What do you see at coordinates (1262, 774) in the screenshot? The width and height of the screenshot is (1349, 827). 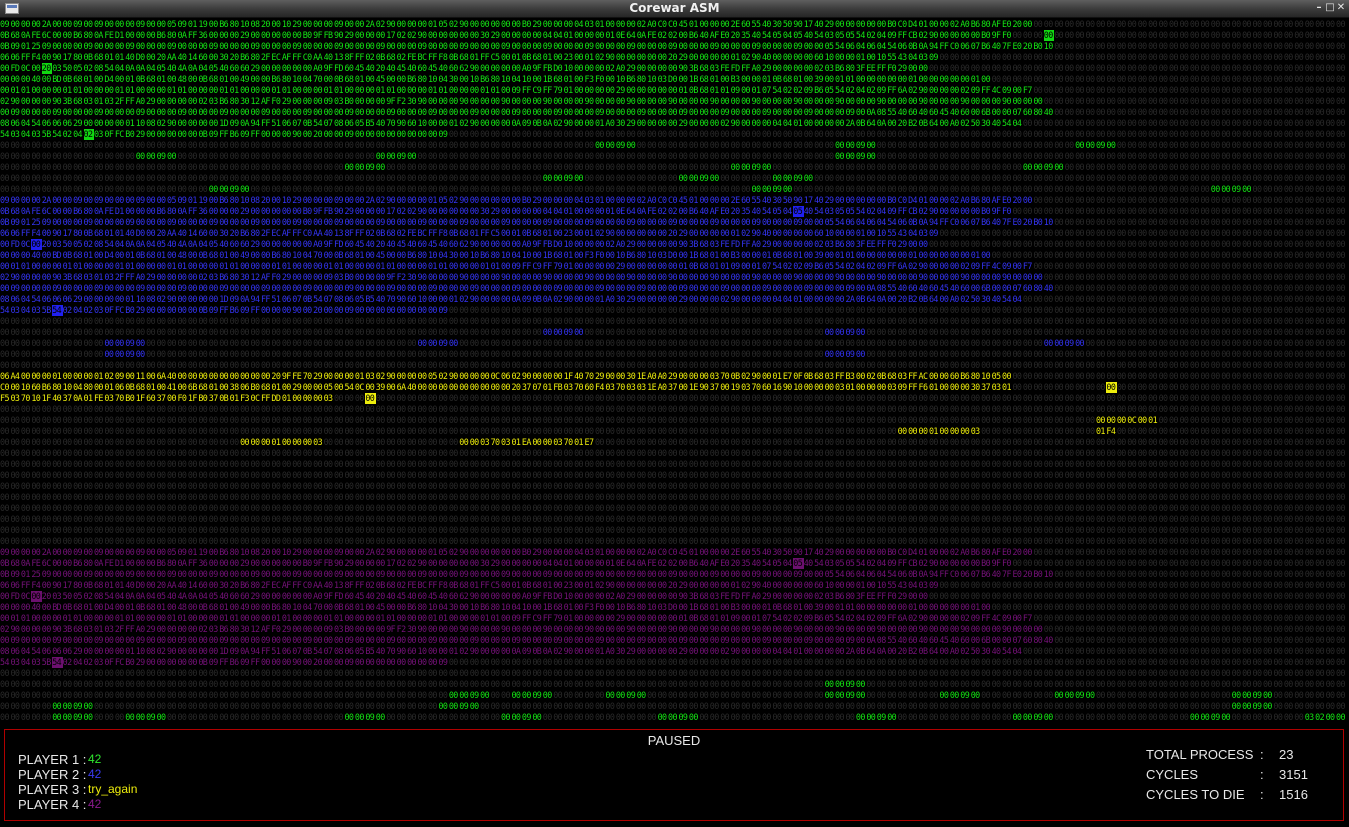 I see `cycles-colon: :` at bounding box center [1262, 774].